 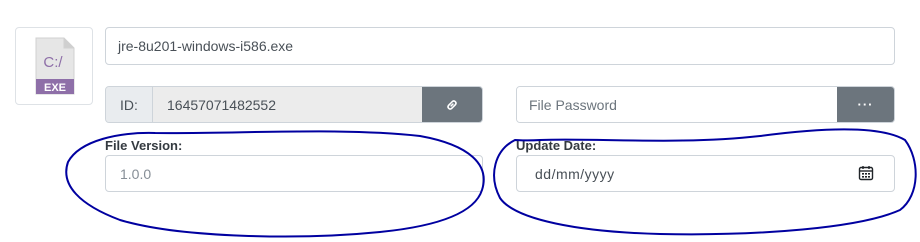 What do you see at coordinates (677, 104) in the screenshot?
I see `file-password-input` at bounding box center [677, 104].